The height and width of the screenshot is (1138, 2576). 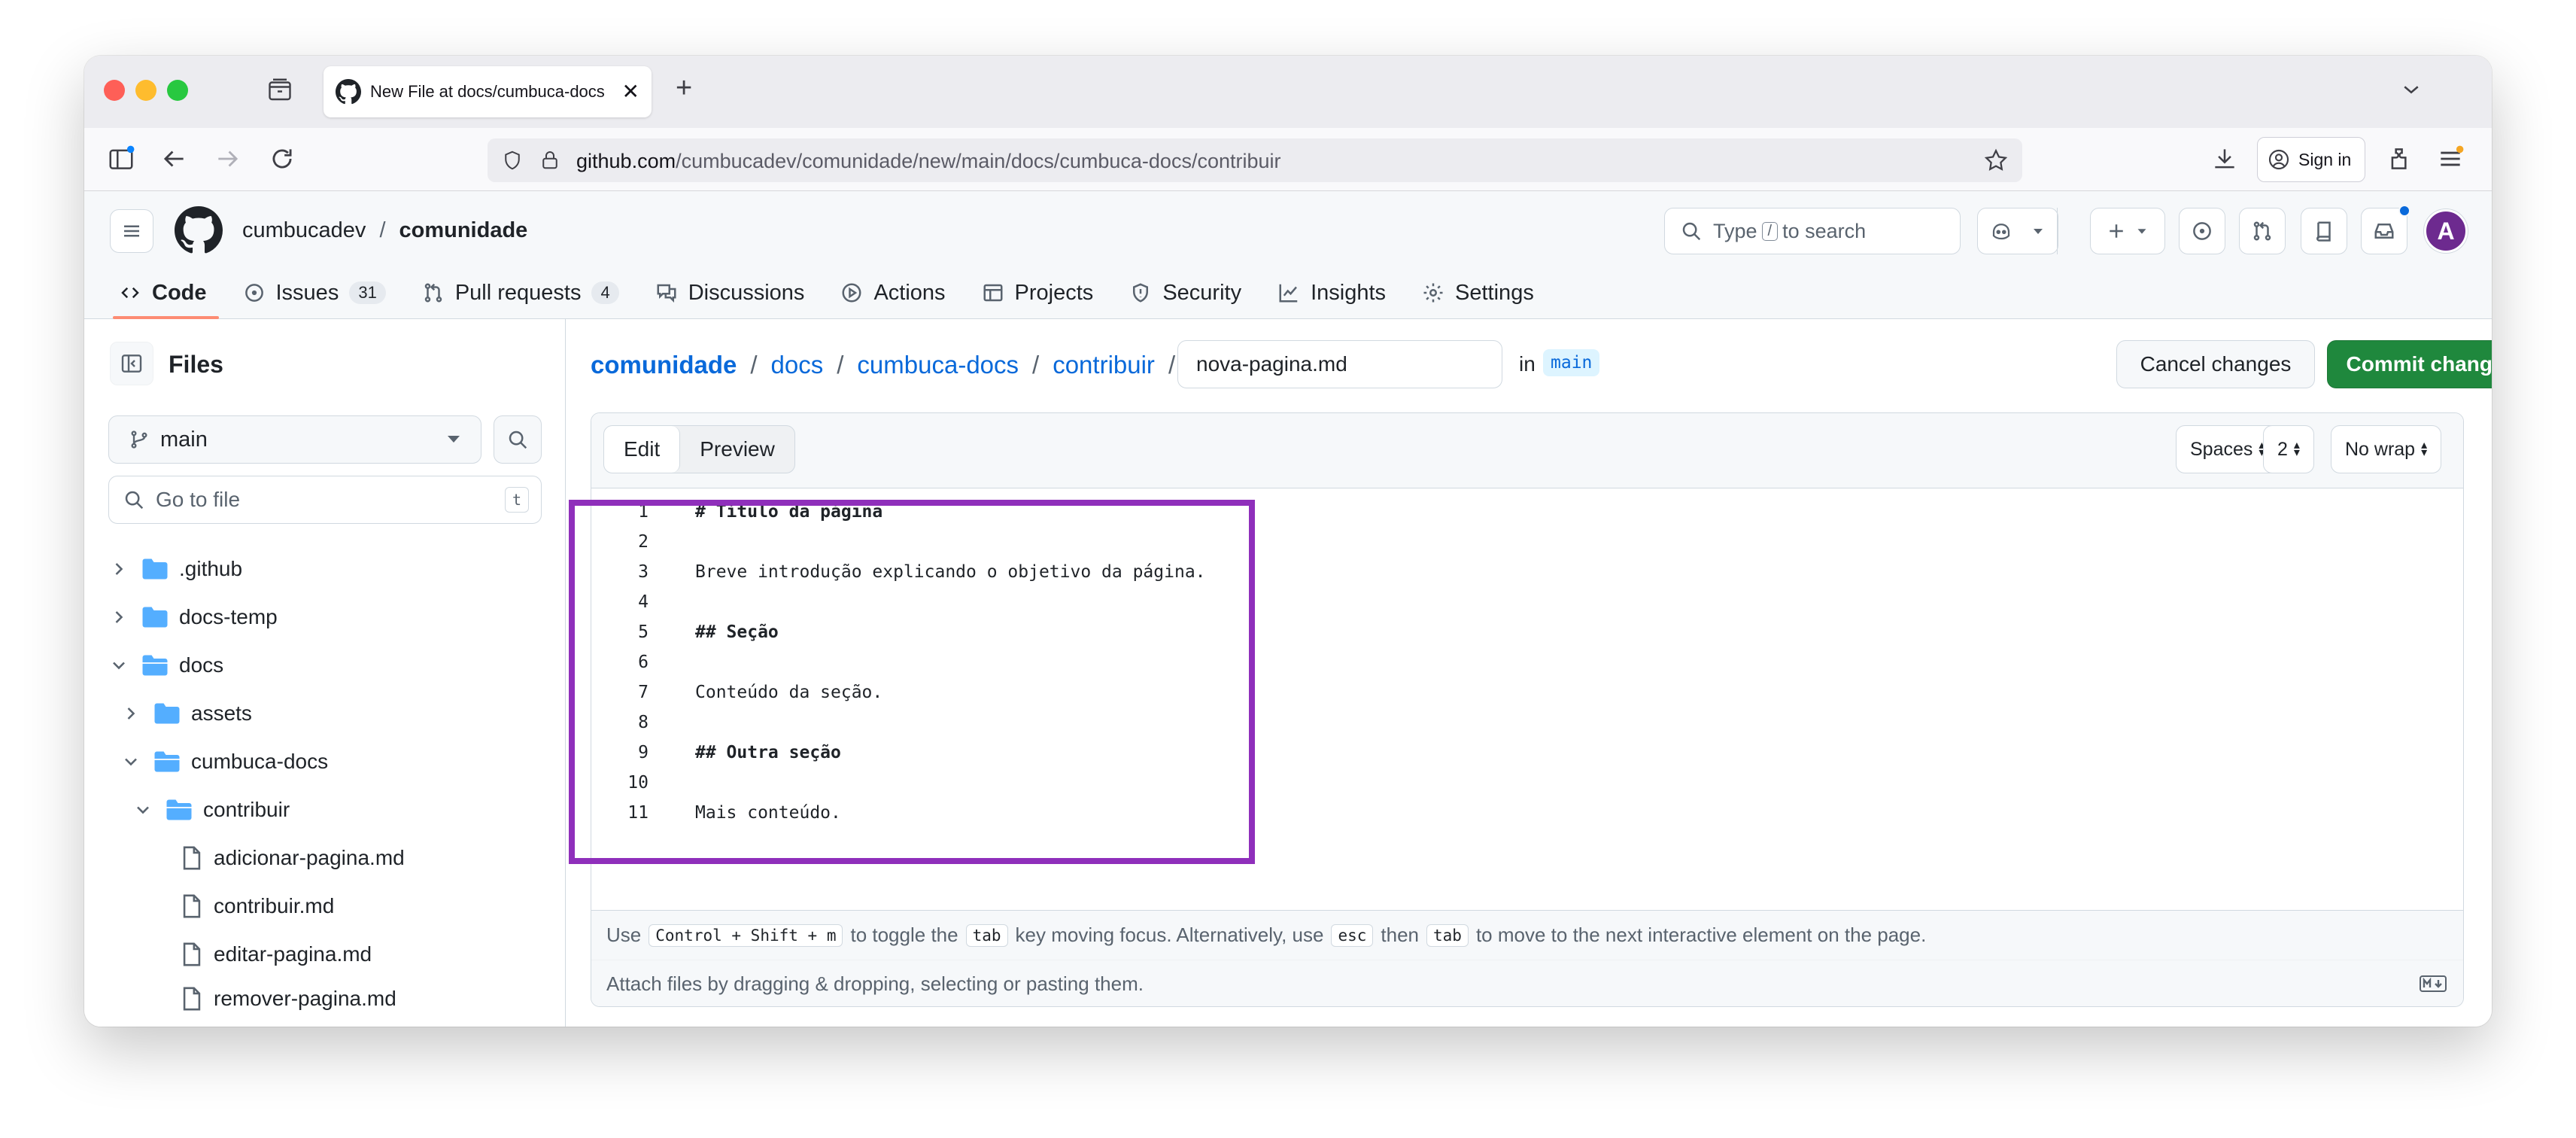 What do you see at coordinates (518, 439) in the screenshot?
I see `search-files-button` at bounding box center [518, 439].